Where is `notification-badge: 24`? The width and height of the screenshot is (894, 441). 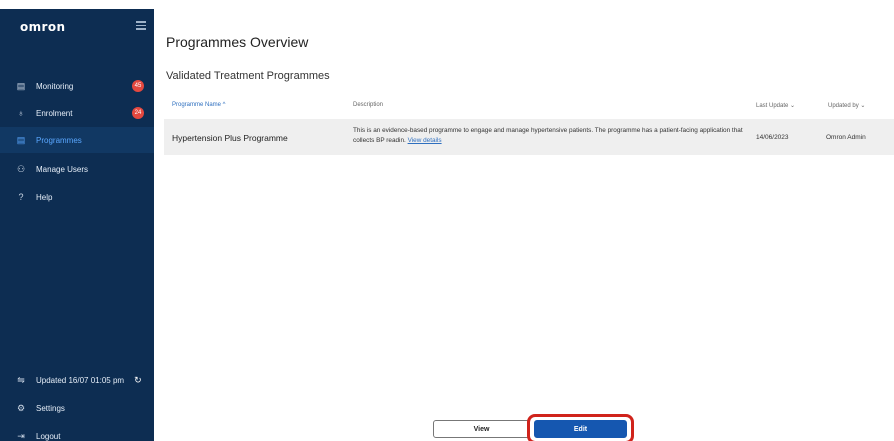 notification-badge: 24 is located at coordinates (138, 113).